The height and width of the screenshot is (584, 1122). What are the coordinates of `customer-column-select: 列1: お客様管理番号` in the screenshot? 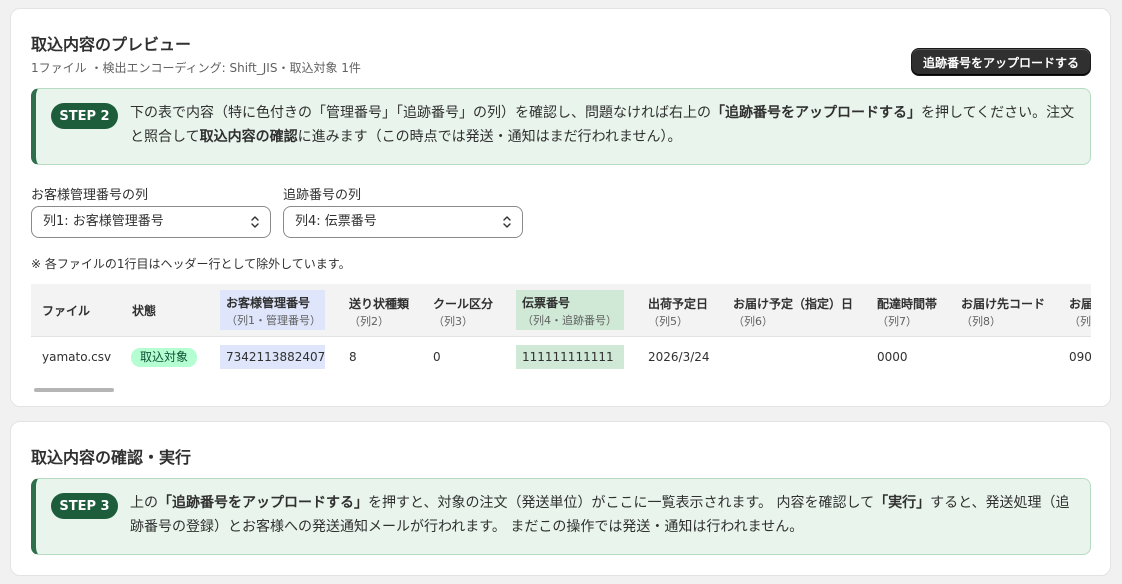 It's located at (151, 222).